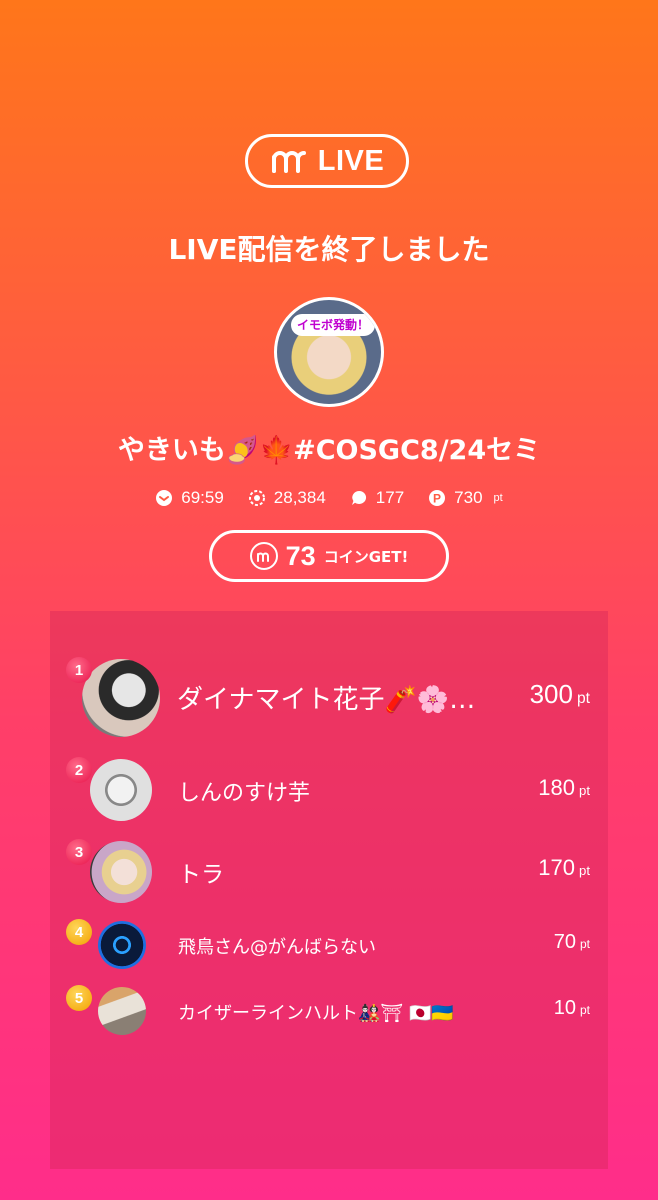 Image resolution: width=658 pixels, height=1200 pixels. Describe the element at coordinates (202, 497) in the screenshot. I see `duration-value: 69:59` at that location.